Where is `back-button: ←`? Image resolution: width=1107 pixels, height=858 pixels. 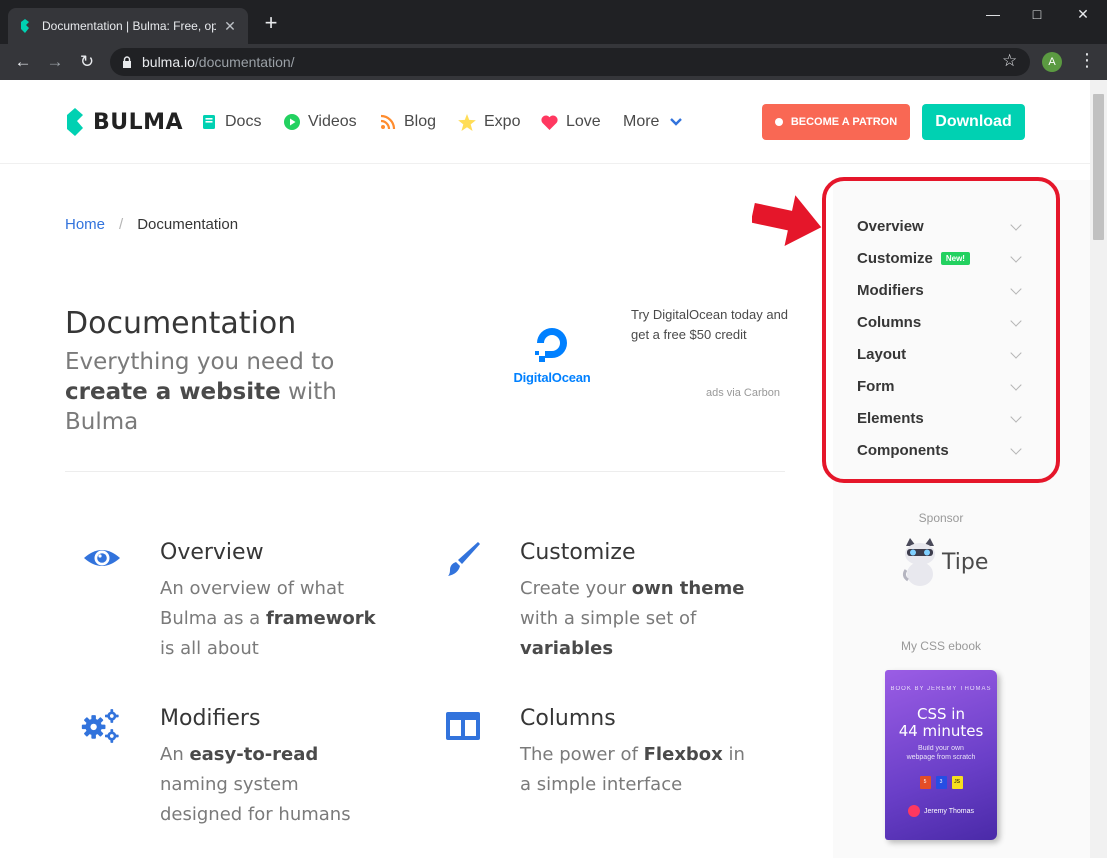 back-button: ← is located at coordinates (23, 62).